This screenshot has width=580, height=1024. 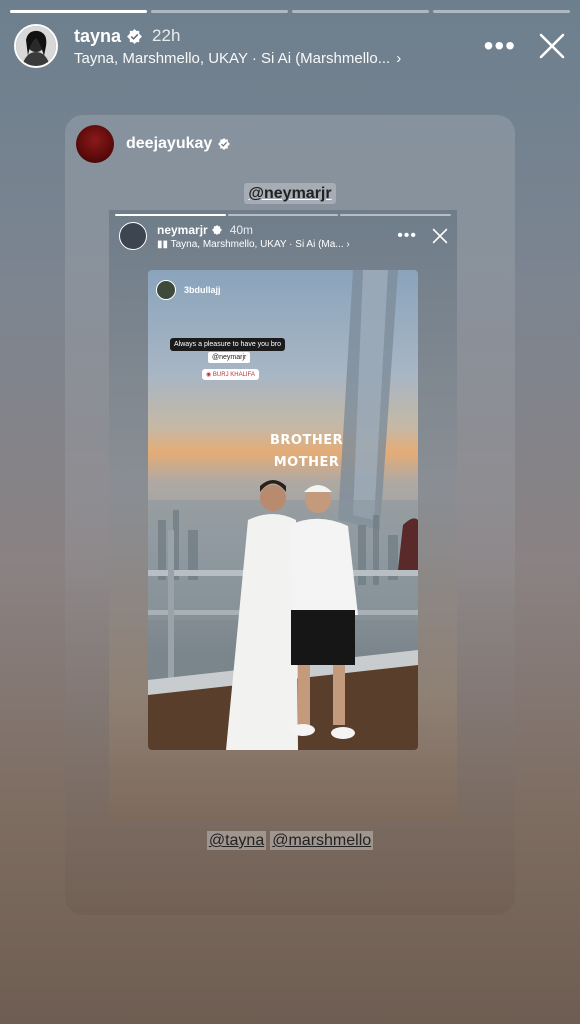 What do you see at coordinates (399, 58) in the screenshot?
I see `chevron-right-icon: ›` at bounding box center [399, 58].